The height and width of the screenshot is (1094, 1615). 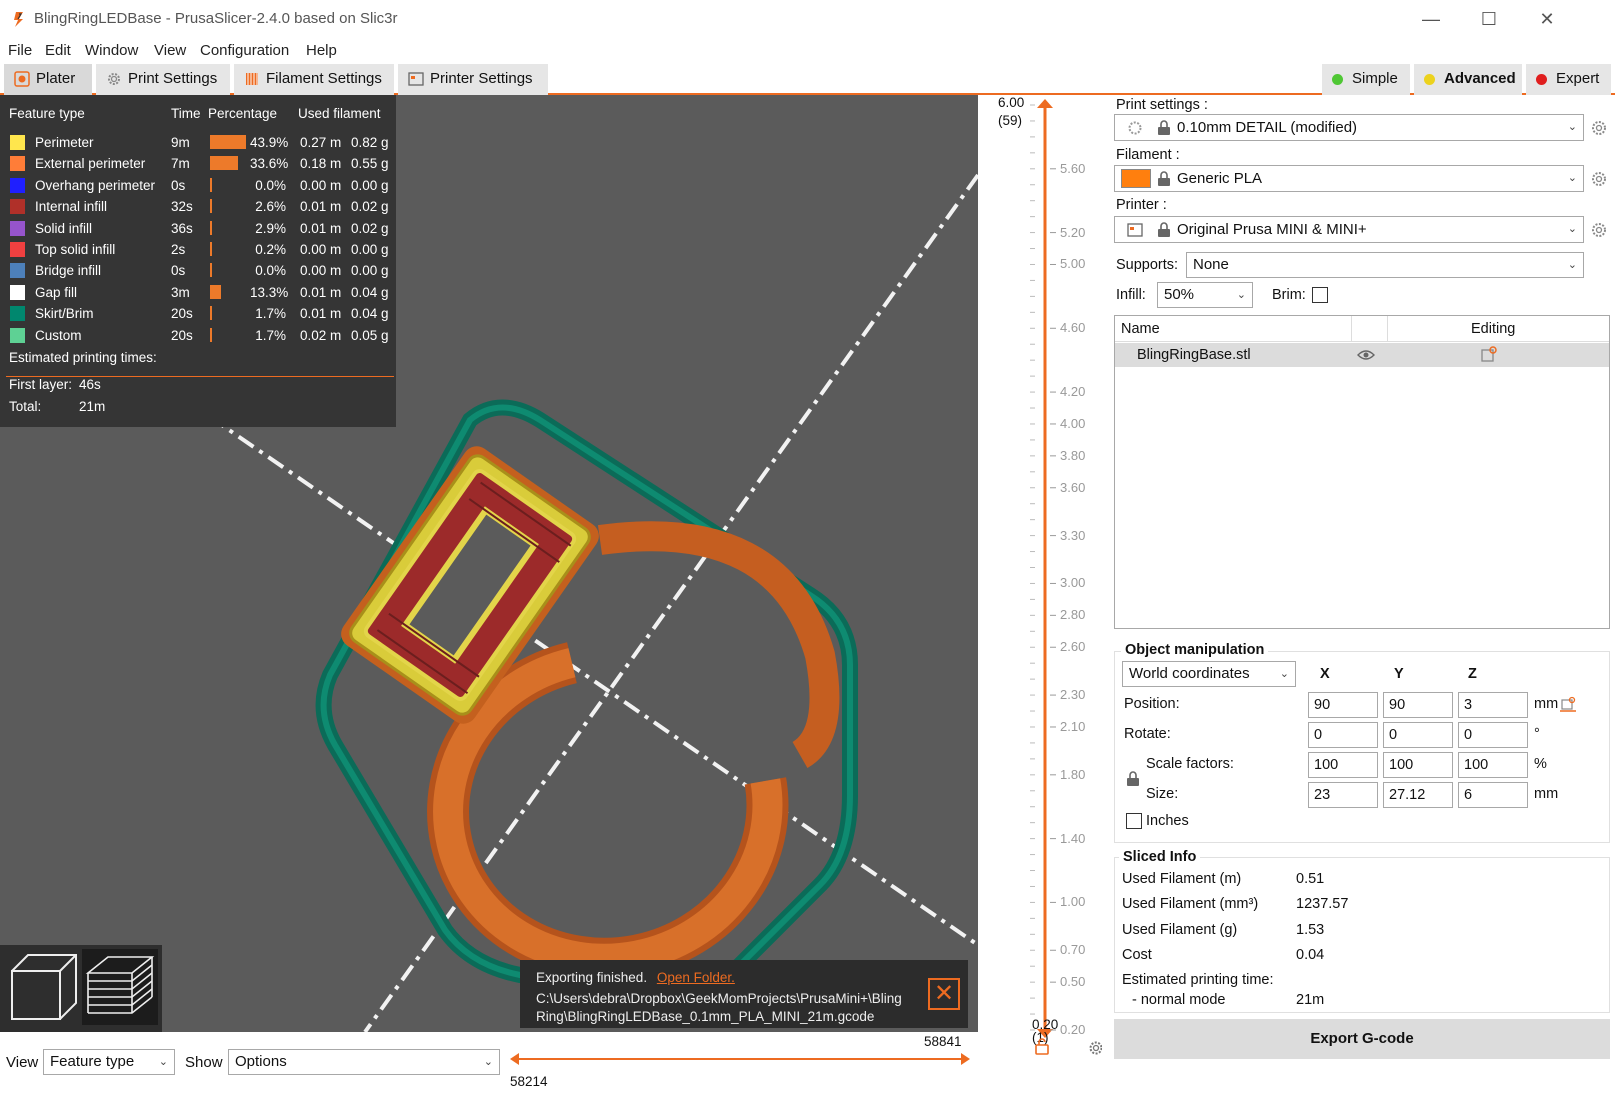 What do you see at coordinates (1349, 229) in the screenshot?
I see `printer-select: Original Prusa MINI & MINI+ ⌄` at bounding box center [1349, 229].